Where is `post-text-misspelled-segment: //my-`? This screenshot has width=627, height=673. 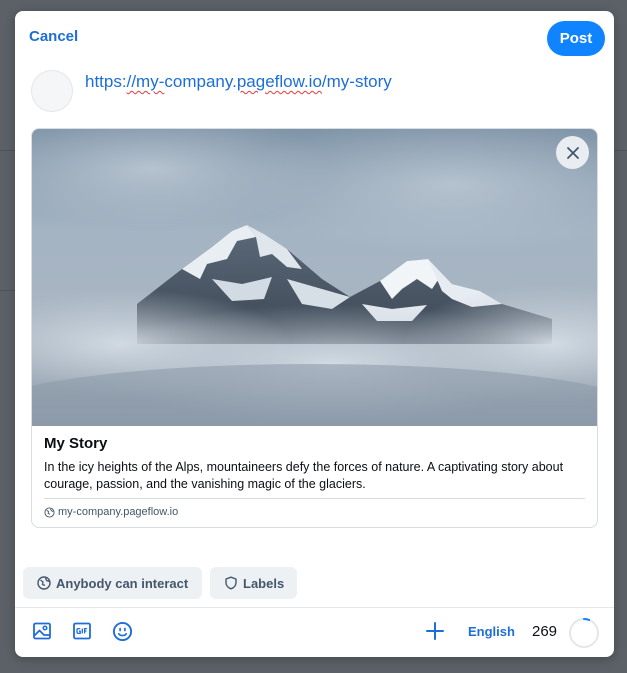 post-text-misspelled-segment: //my- is located at coordinates (145, 81).